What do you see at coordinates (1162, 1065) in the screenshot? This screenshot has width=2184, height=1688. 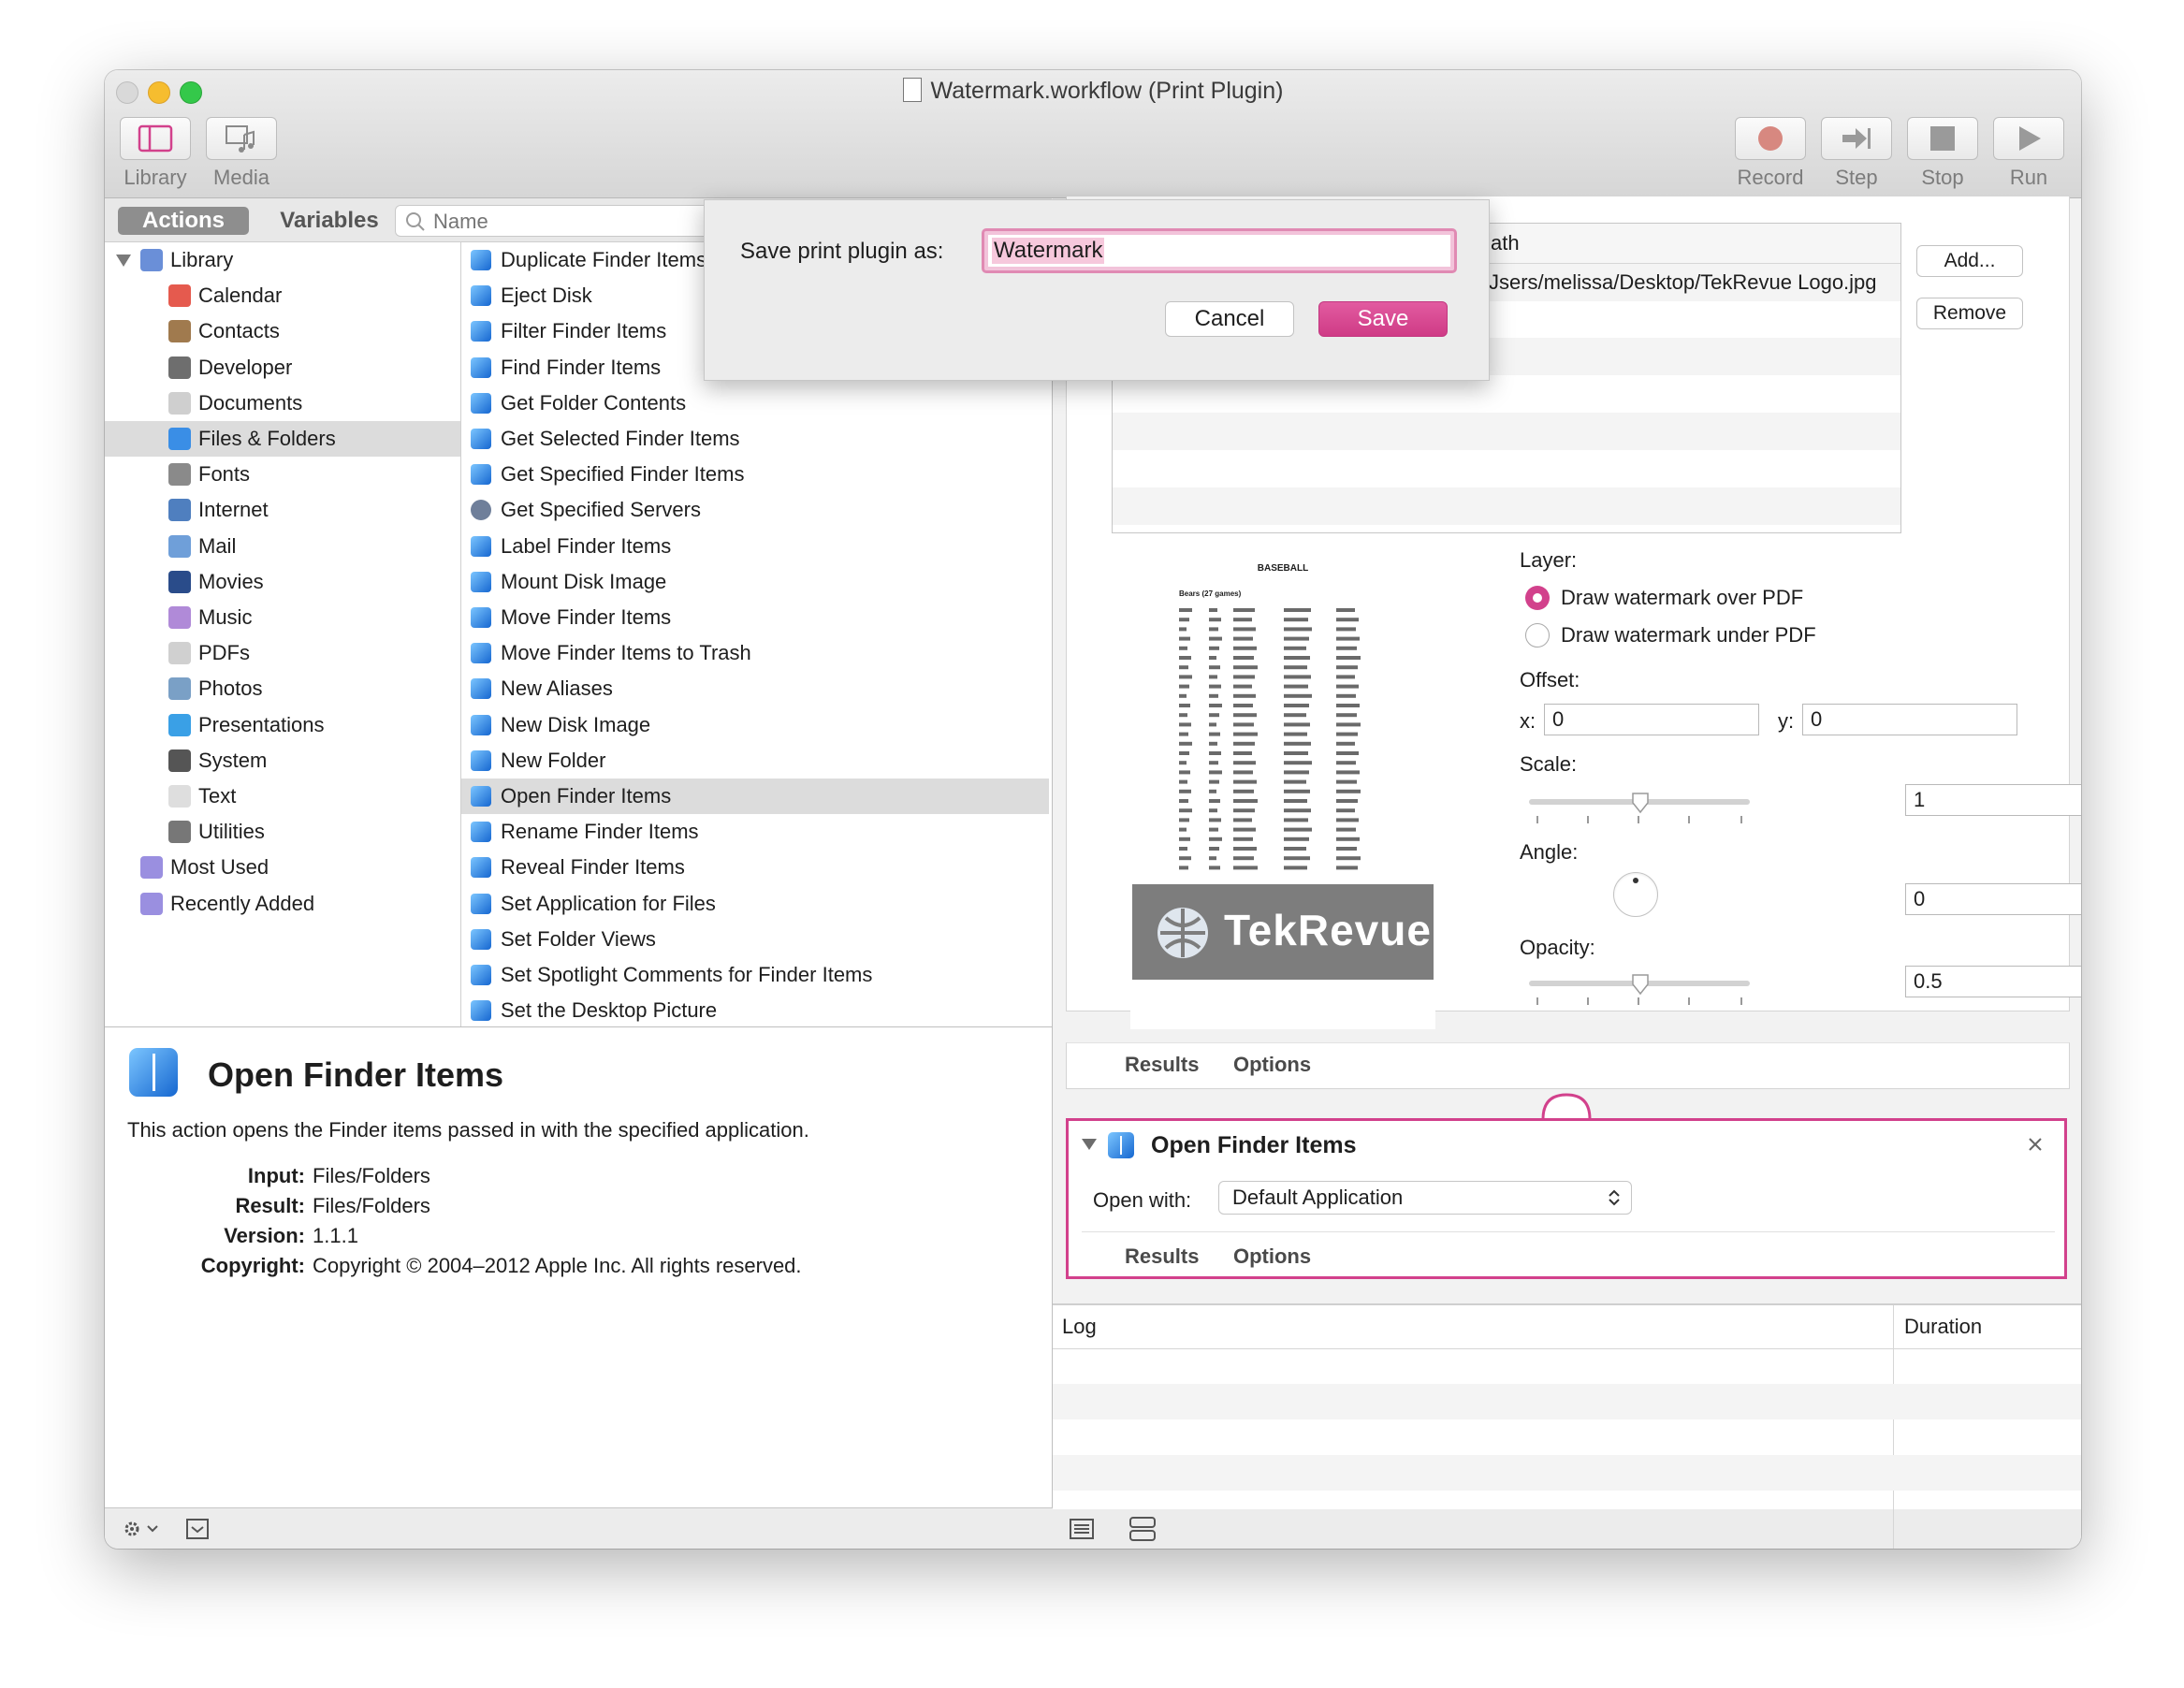 I see `watermark-results-button: Results` at bounding box center [1162, 1065].